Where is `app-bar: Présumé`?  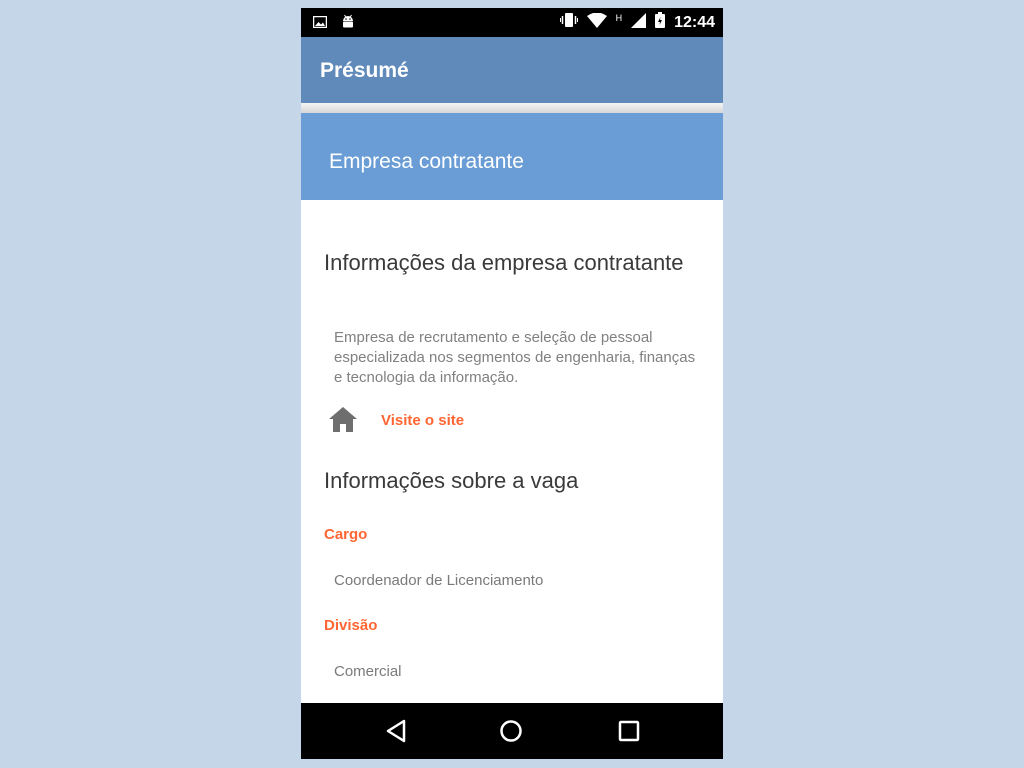
app-bar: Présumé is located at coordinates (512, 70).